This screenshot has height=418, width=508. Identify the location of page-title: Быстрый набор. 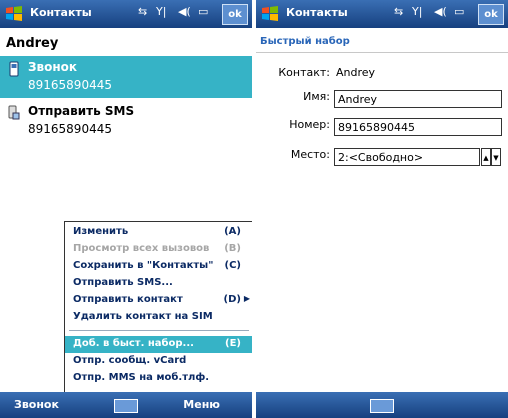
(305, 41).